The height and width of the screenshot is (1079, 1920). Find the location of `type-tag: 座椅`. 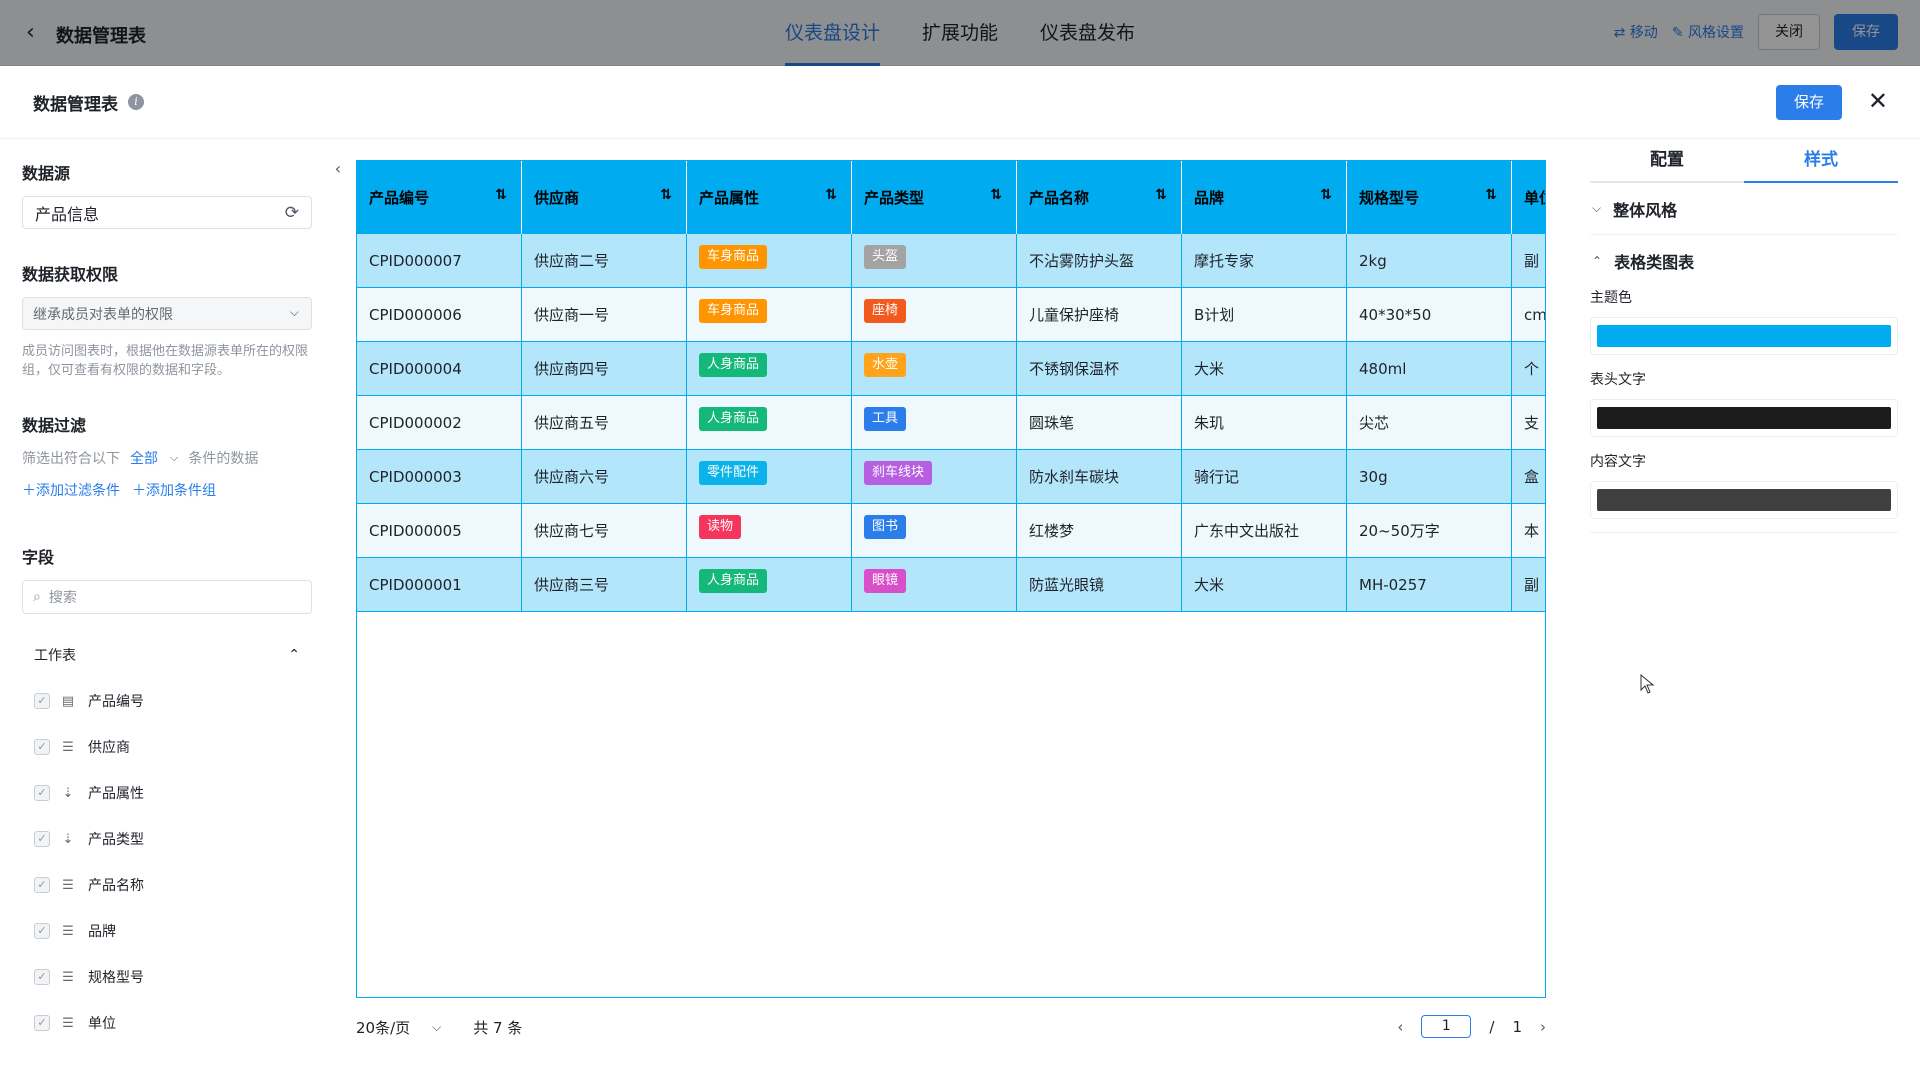

type-tag: 座椅 is located at coordinates (885, 310).